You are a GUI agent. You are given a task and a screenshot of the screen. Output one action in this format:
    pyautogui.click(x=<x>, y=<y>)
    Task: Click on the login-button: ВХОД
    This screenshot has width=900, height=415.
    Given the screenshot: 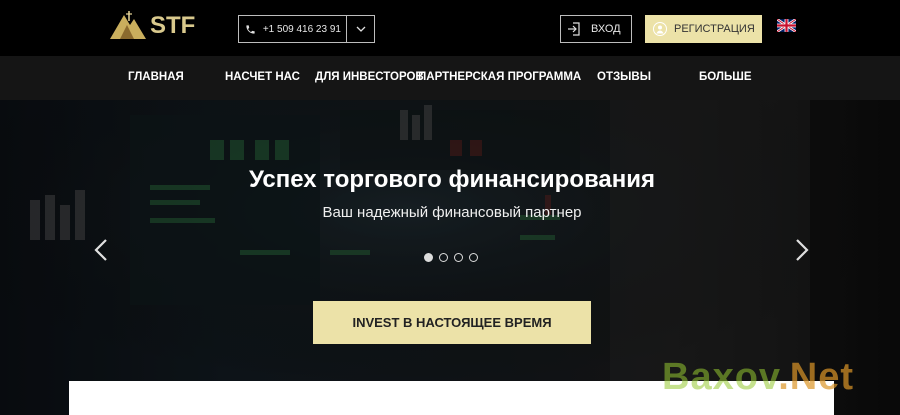 What is the action you would take?
    pyautogui.click(x=596, y=29)
    